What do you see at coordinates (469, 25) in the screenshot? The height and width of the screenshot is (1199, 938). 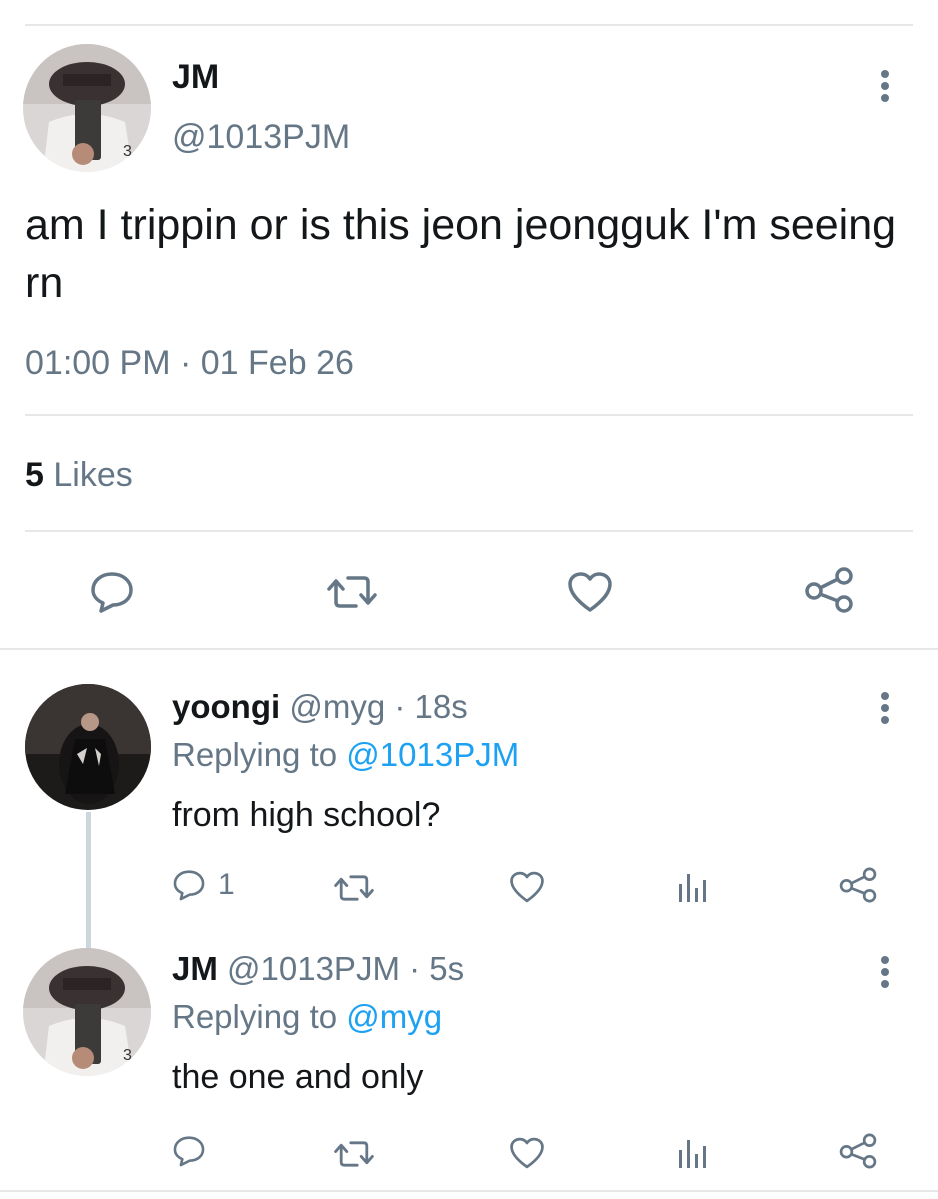 I see `top-divider` at bounding box center [469, 25].